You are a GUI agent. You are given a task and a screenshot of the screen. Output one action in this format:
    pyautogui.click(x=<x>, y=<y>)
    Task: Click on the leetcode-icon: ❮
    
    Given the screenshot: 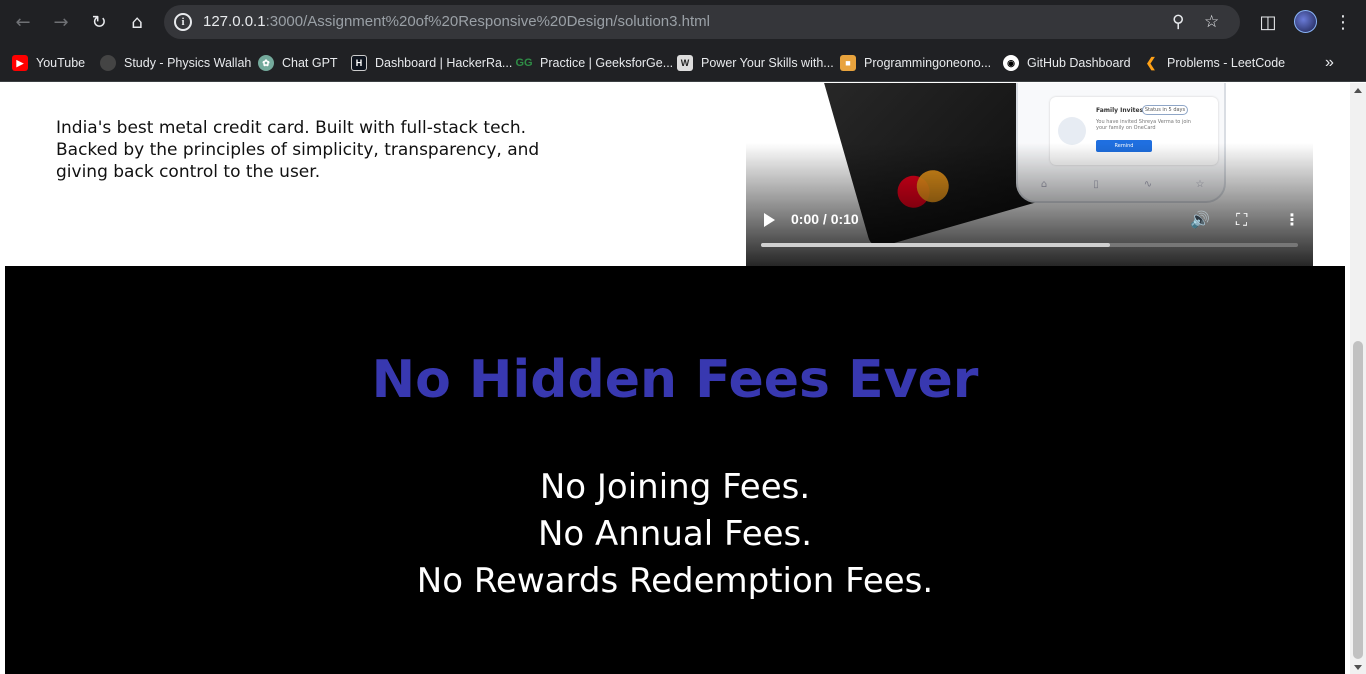 What is the action you would take?
    pyautogui.click(x=1151, y=62)
    